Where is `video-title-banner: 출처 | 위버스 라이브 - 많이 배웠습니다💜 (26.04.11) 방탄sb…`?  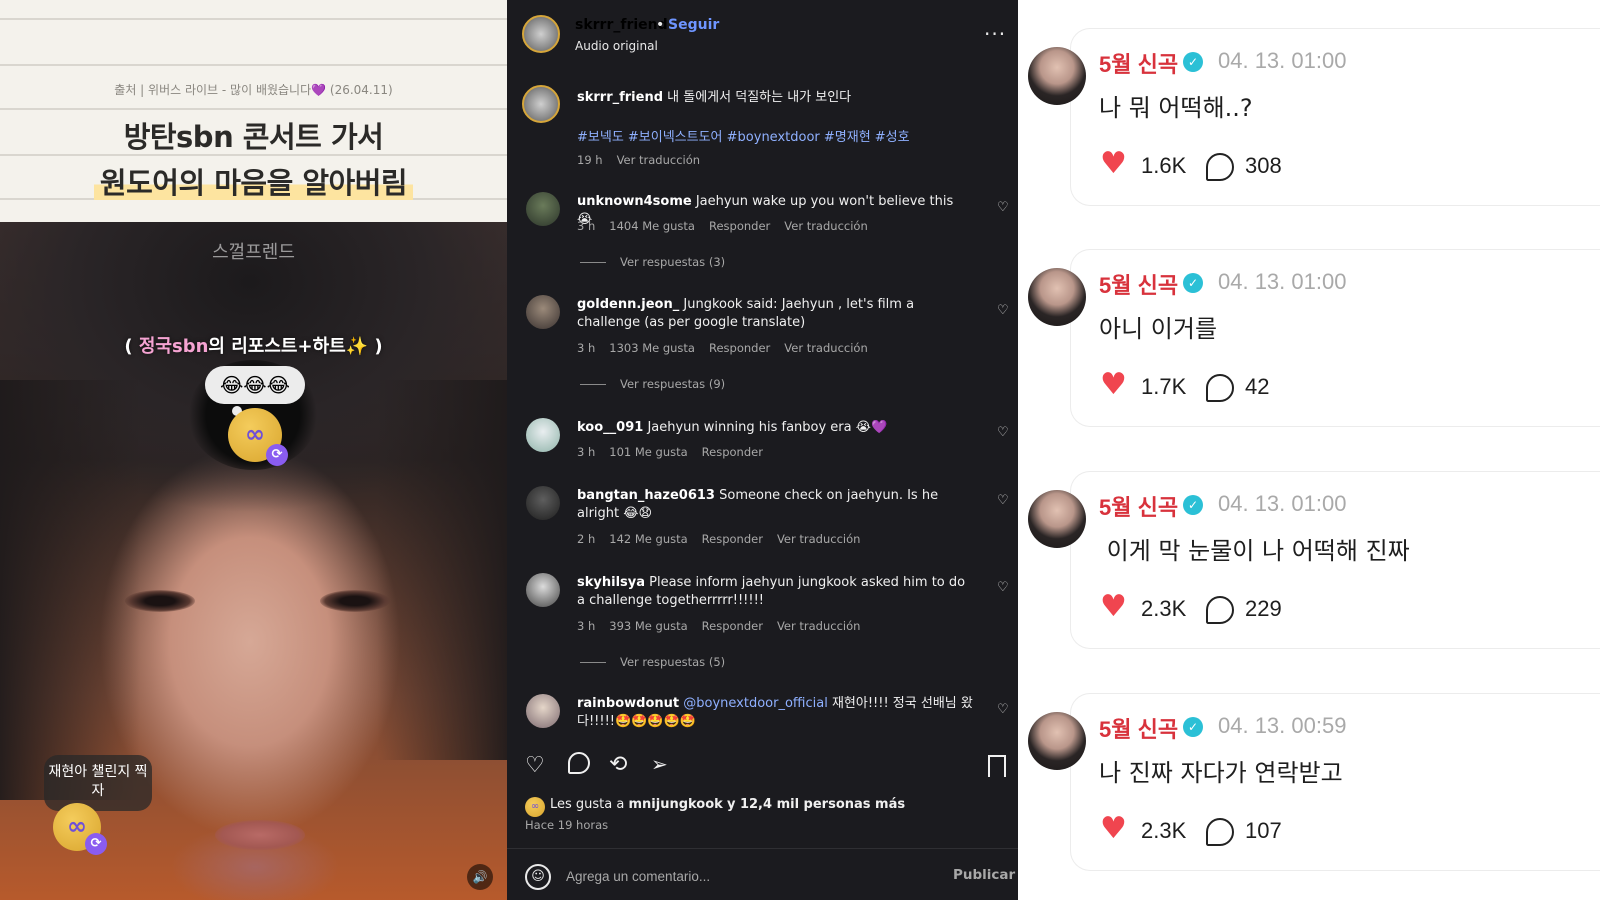 video-title-banner: 출처 | 위버스 라이브 - 많이 배웠습니다💜 (26.04.11) 방탄sb… is located at coordinates (253, 111).